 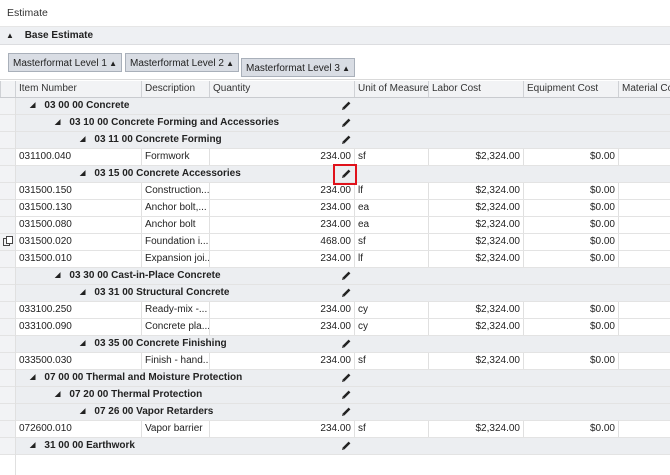 I want to click on item-number-cell: 031500.130, so click(x=78, y=208).